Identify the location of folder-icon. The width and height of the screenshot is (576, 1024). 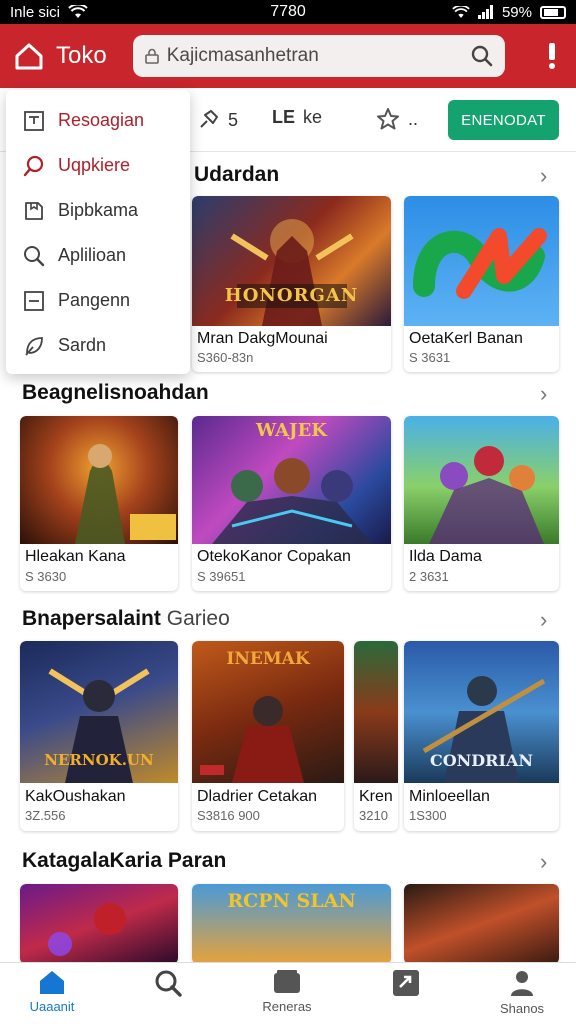
(287, 981).